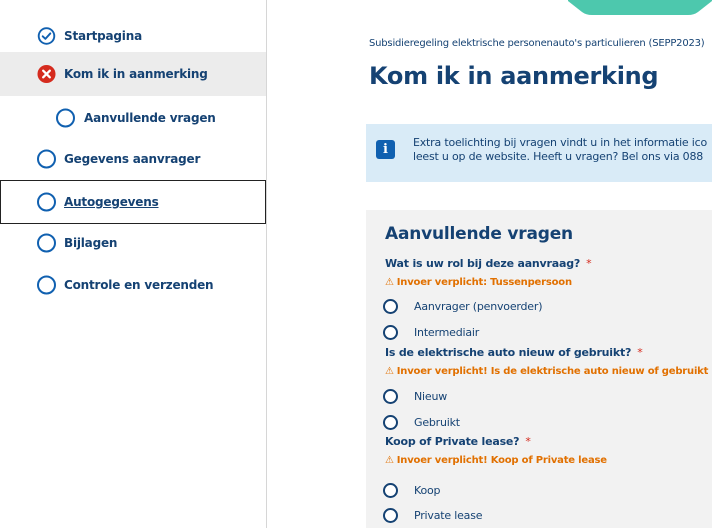 Image resolution: width=712 pixels, height=528 pixels. I want to click on question-text: Koop of Private lease?, so click(452, 441).